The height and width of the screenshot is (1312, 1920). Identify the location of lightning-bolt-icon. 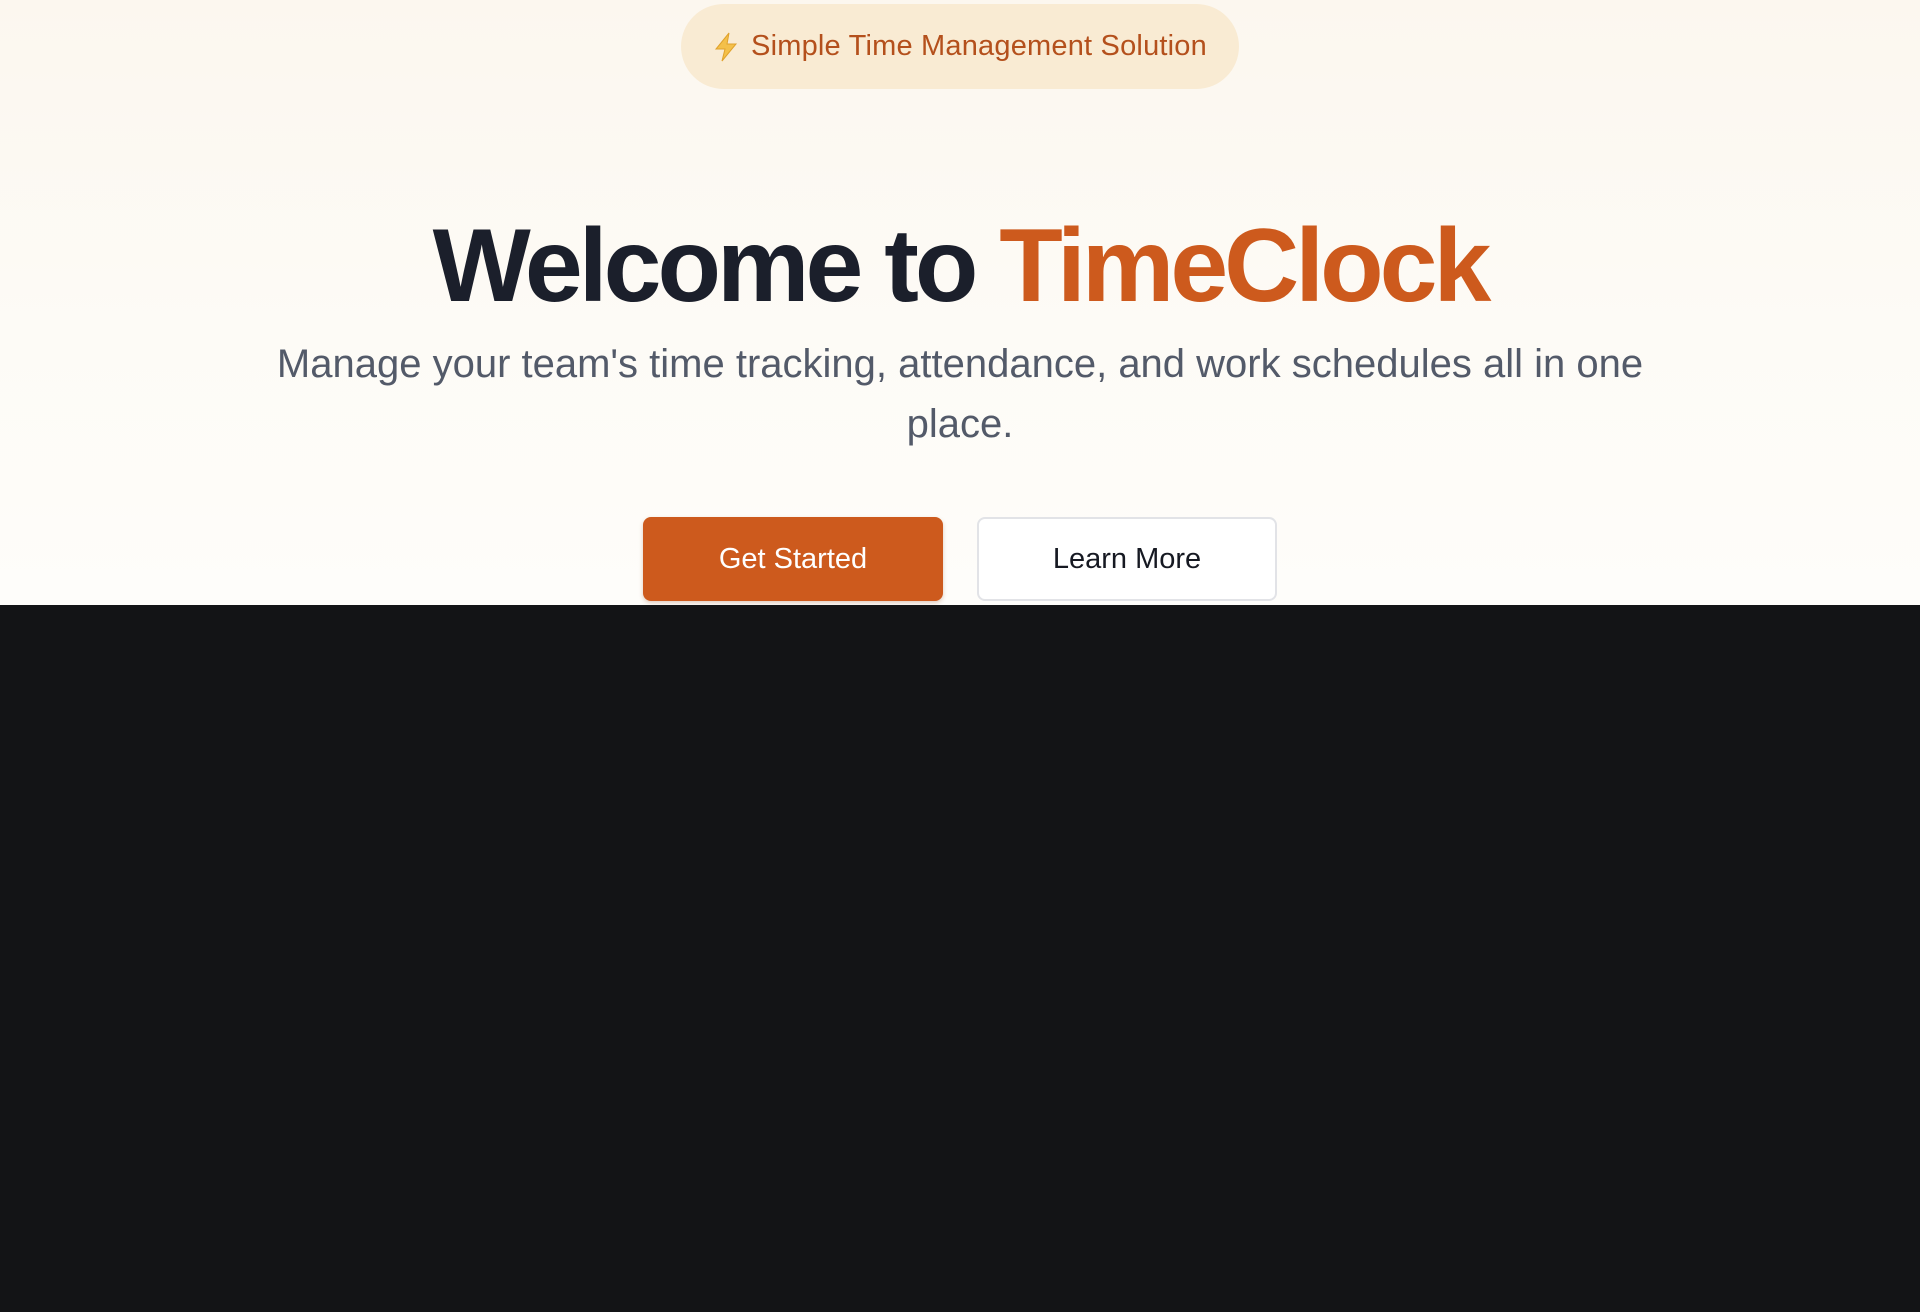
(726, 47).